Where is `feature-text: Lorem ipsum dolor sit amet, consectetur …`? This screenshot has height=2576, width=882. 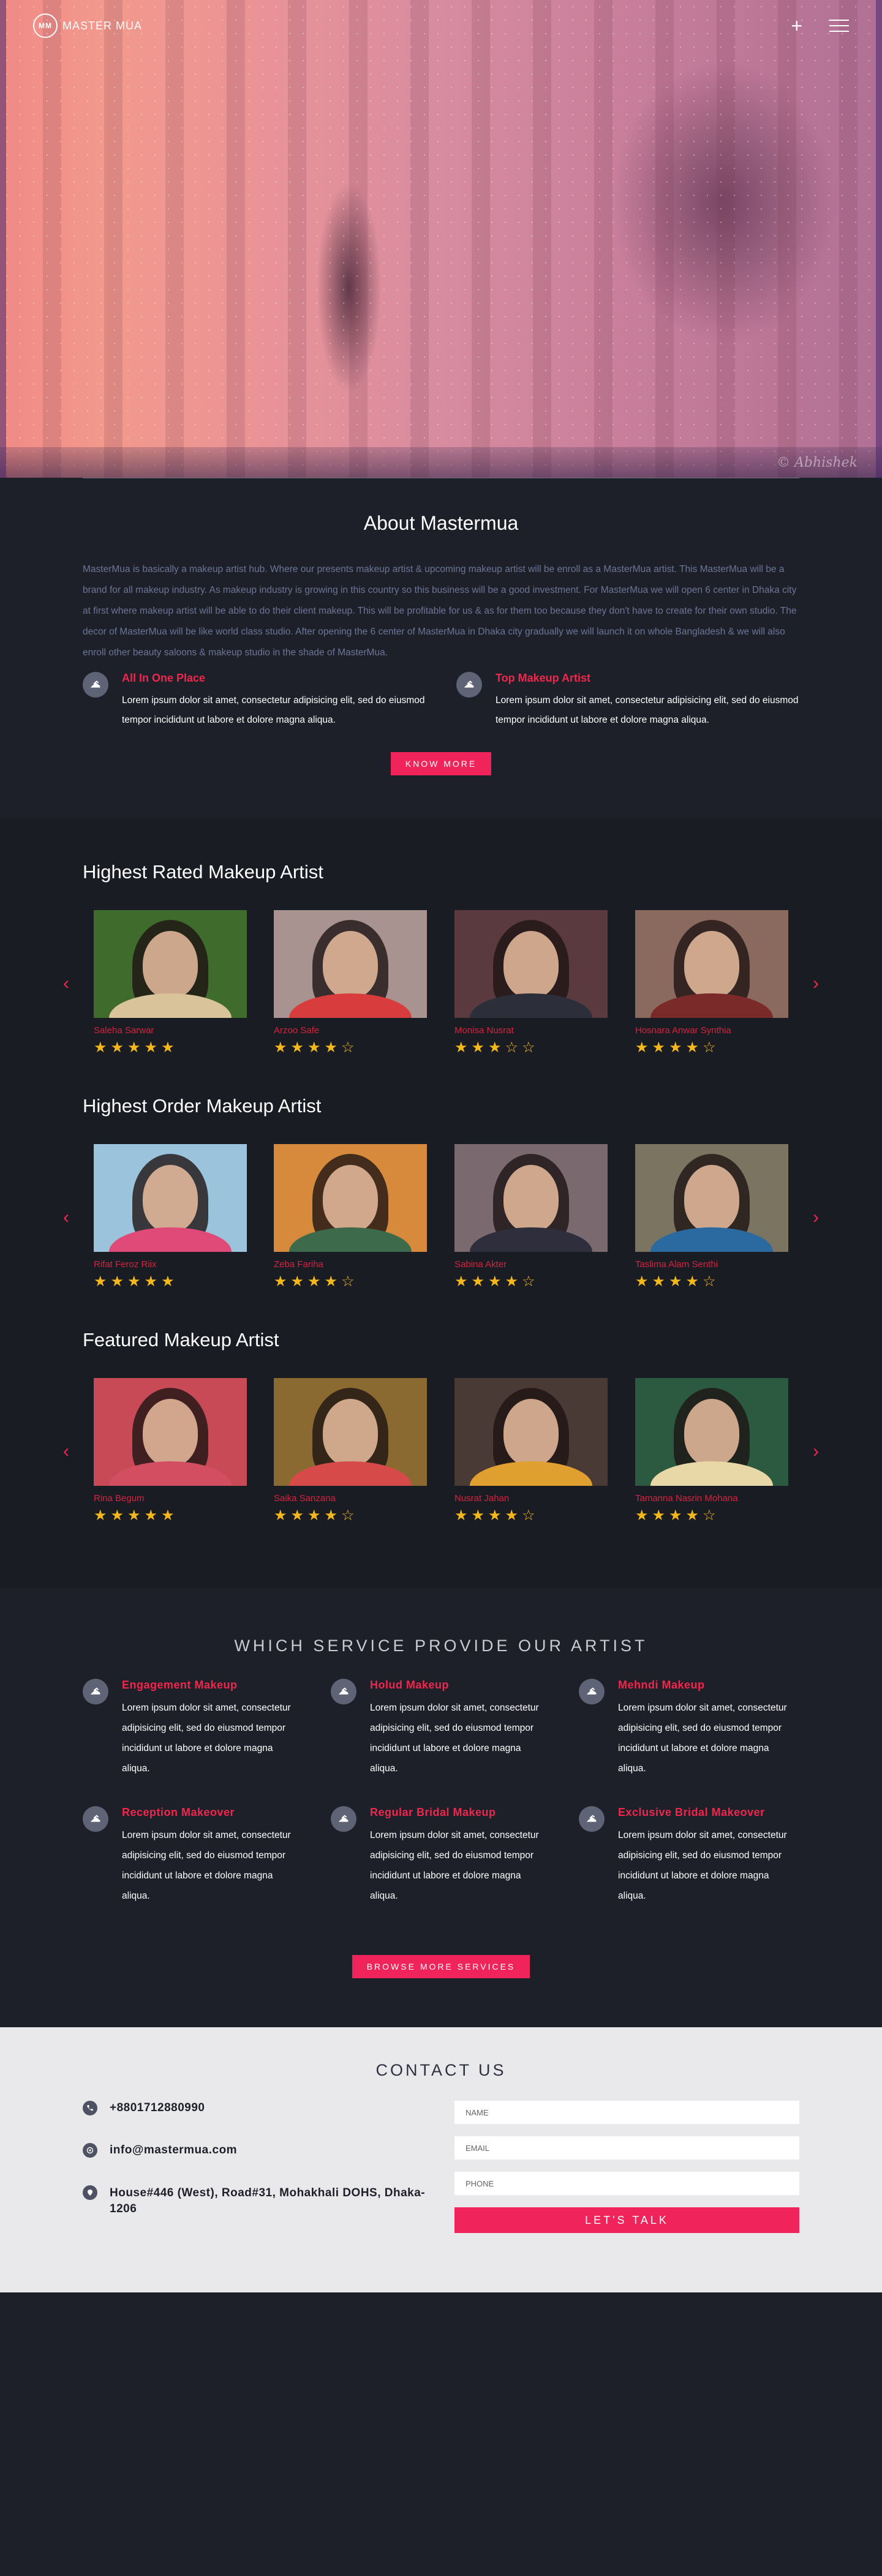 feature-text: Lorem ipsum dolor sit amet, consectetur … is located at coordinates (647, 710).